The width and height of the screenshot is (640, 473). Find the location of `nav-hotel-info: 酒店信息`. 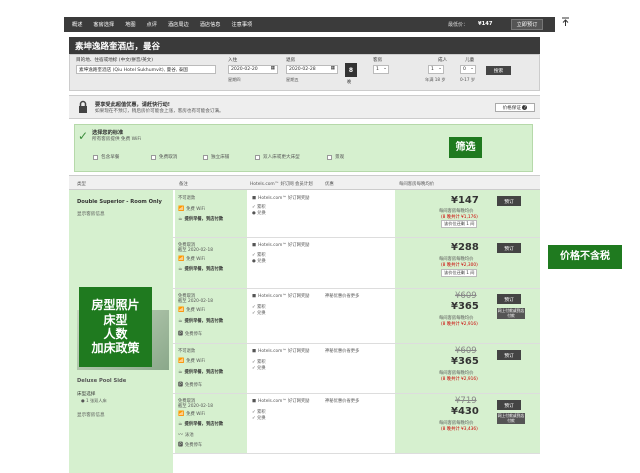

nav-hotel-info: 酒店信息 is located at coordinates (210, 24).